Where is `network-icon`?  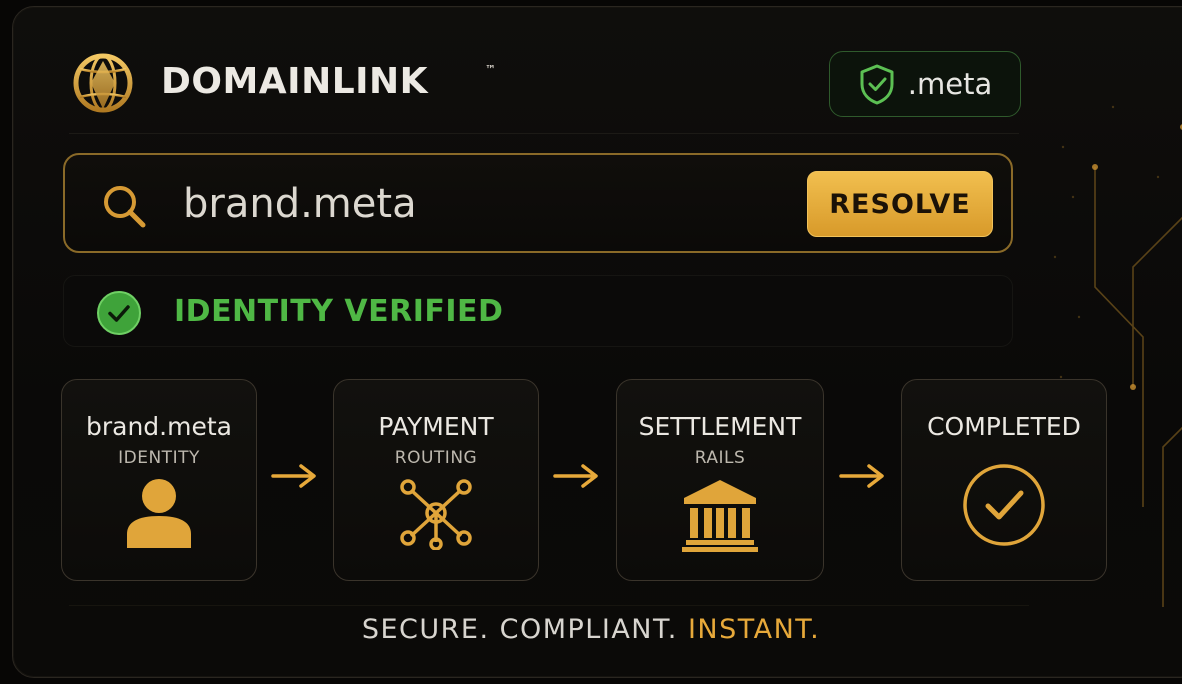
network-icon is located at coordinates (436, 514).